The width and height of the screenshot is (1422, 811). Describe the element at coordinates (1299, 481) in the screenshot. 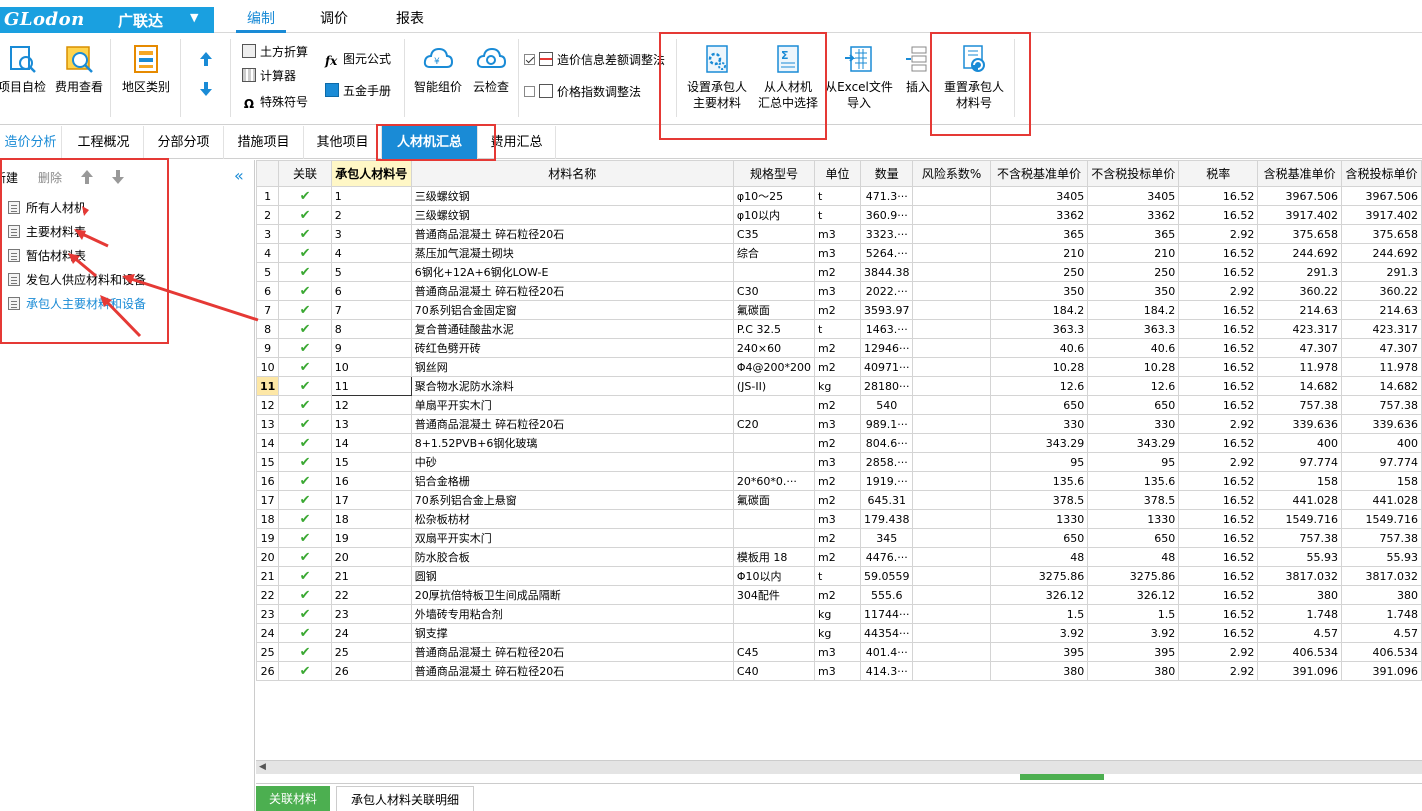

I see `cell-base-price-inc: 158` at that location.